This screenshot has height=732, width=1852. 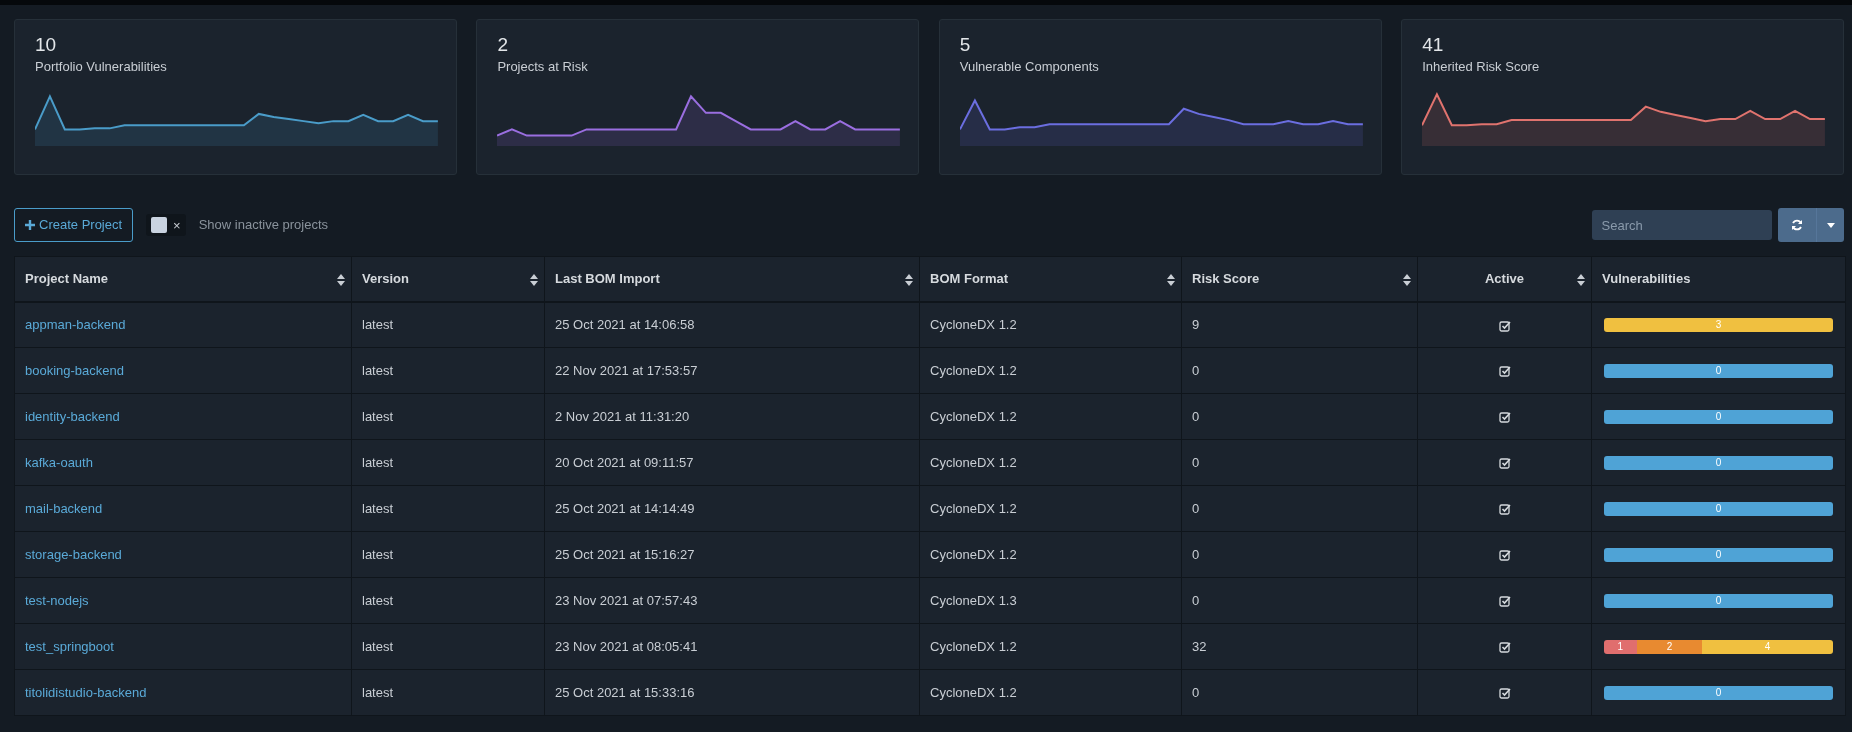 What do you see at coordinates (1718, 279) in the screenshot?
I see `column-header: Vulnerabilities` at bounding box center [1718, 279].